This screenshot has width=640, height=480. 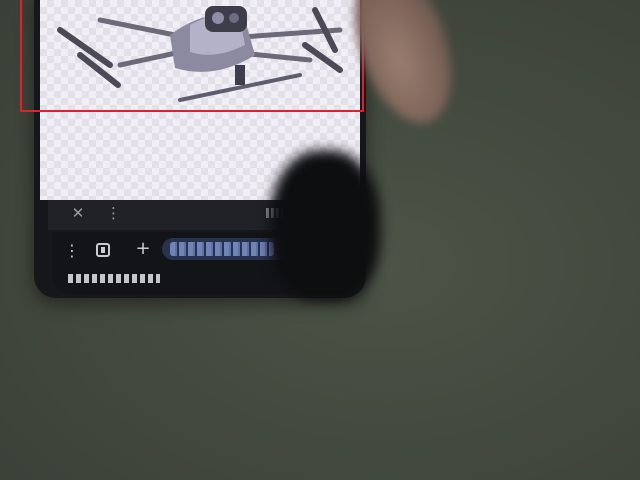 What do you see at coordinates (143, 249) in the screenshot?
I see `plus-icon: +` at bounding box center [143, 249].